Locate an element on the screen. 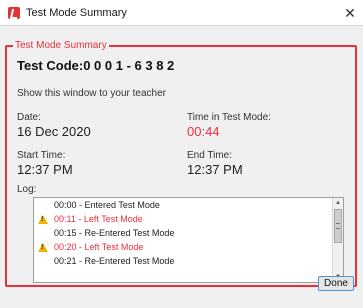 Image resolution: width=363 pixels, height=308 pixels. start-time-label: Start Time: is located at coordinates (41, 155).